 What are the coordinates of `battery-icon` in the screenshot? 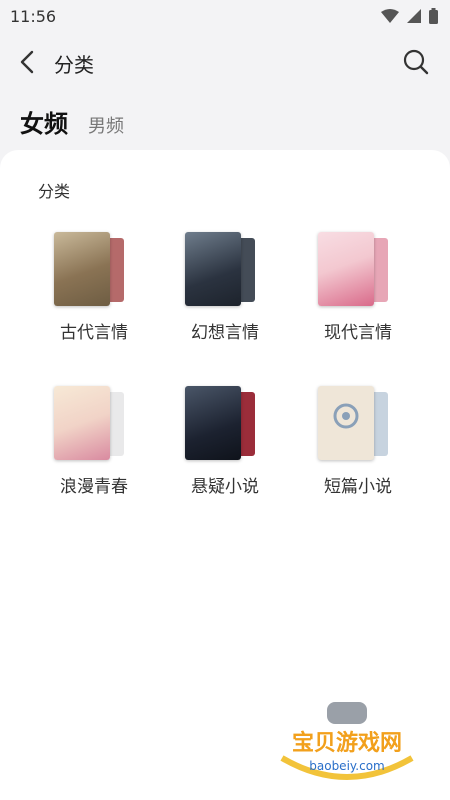 It's located at (433, 16).